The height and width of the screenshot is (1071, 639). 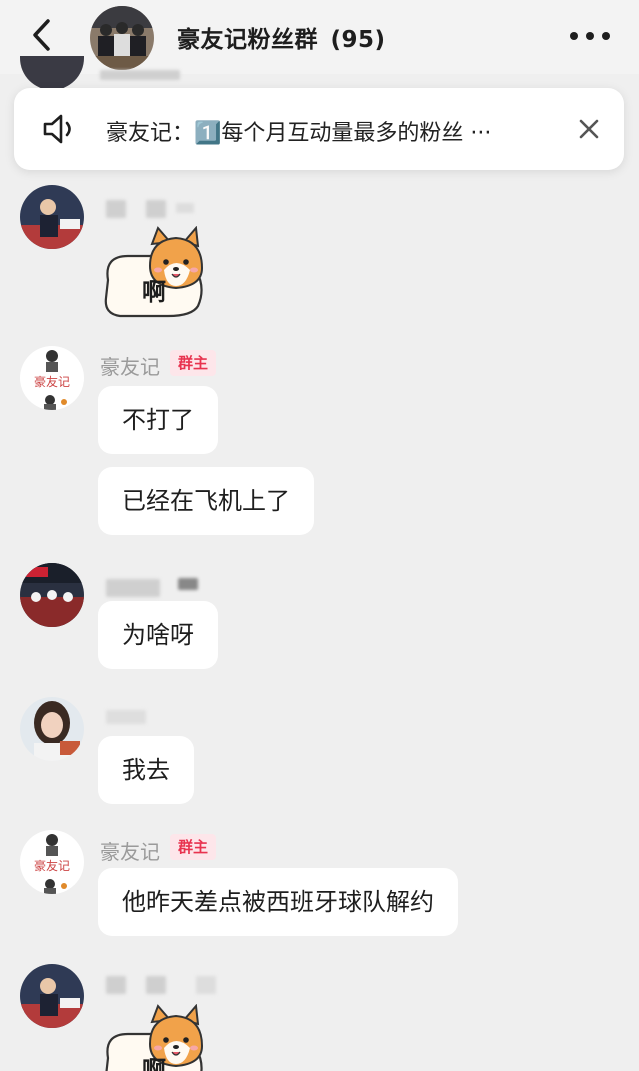 I want to click on chevron-left-icon, so click(x=41, y=35).